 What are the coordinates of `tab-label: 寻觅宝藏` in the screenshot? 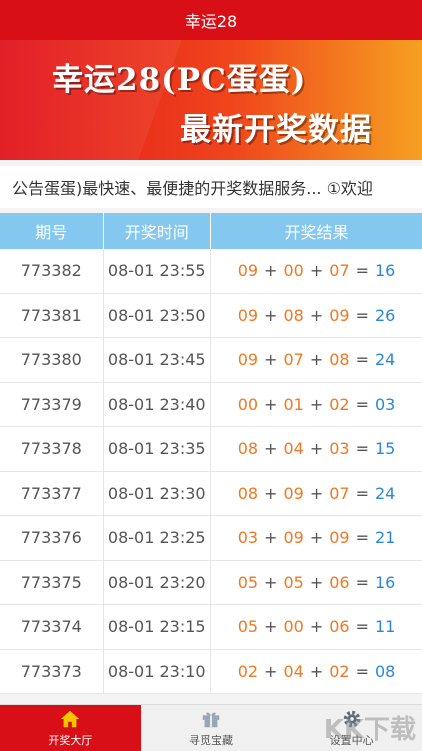 It's located at (211, 740).